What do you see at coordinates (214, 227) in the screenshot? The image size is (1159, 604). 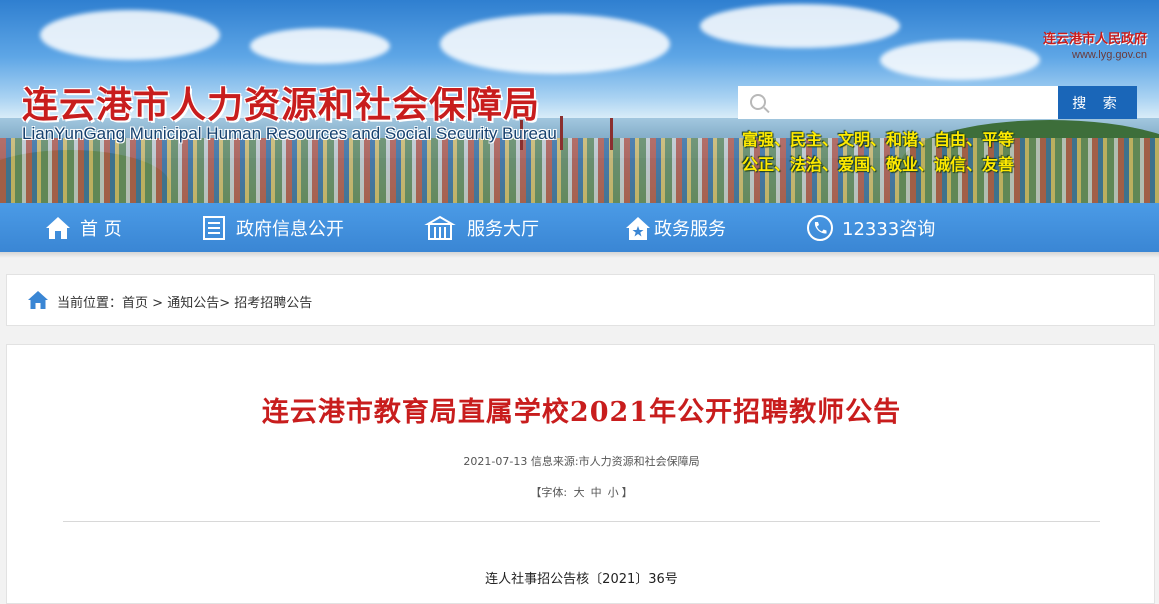 I see `document-icon` at bounding box center [214, 227].